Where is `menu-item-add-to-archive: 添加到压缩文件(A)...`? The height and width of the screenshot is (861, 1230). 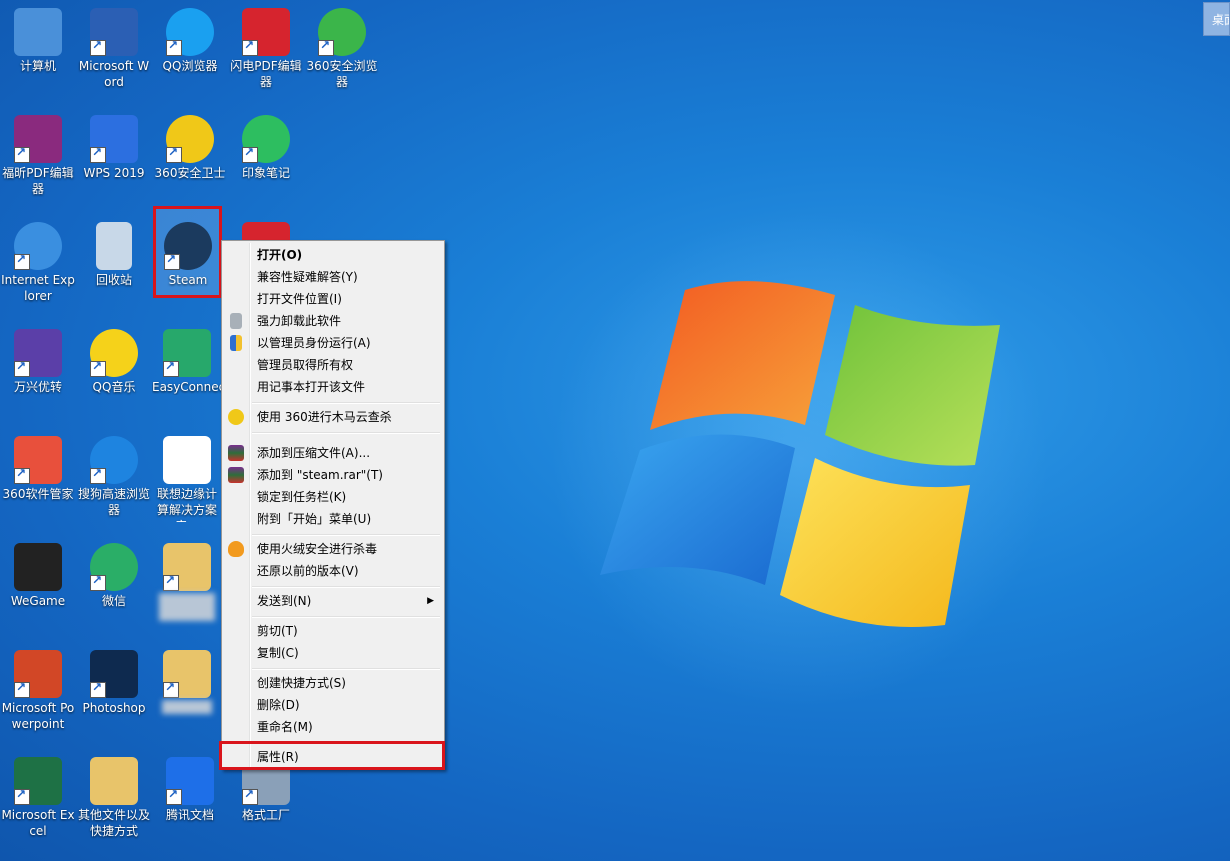
menu-item-add-to-archive: 添加到压缩文件(A)... is located at coordinates (333, 453).